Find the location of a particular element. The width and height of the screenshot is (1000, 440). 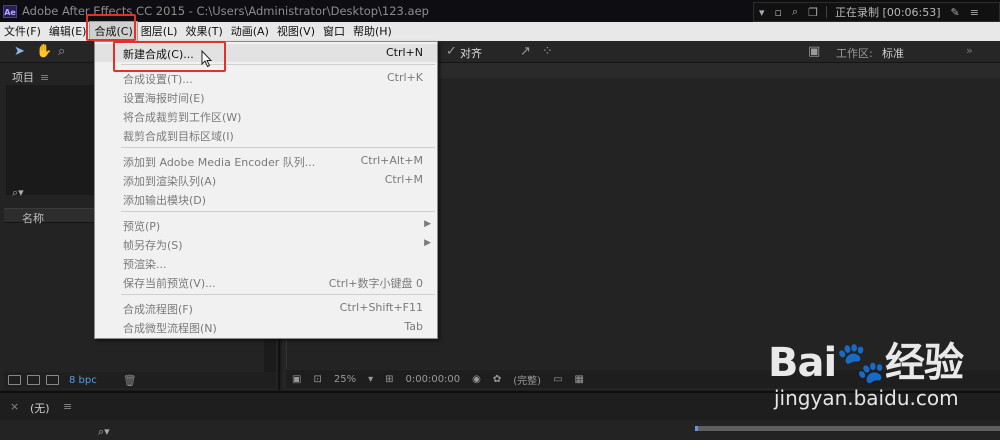

annotation-highlight-menu is located at coordinates (111, 27).